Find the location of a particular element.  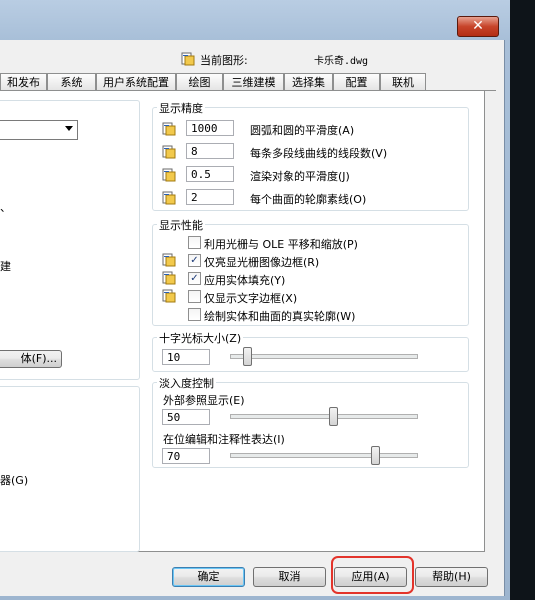

tab-user-preferences: 用户系统配置 is located at coordinates (136, 82).